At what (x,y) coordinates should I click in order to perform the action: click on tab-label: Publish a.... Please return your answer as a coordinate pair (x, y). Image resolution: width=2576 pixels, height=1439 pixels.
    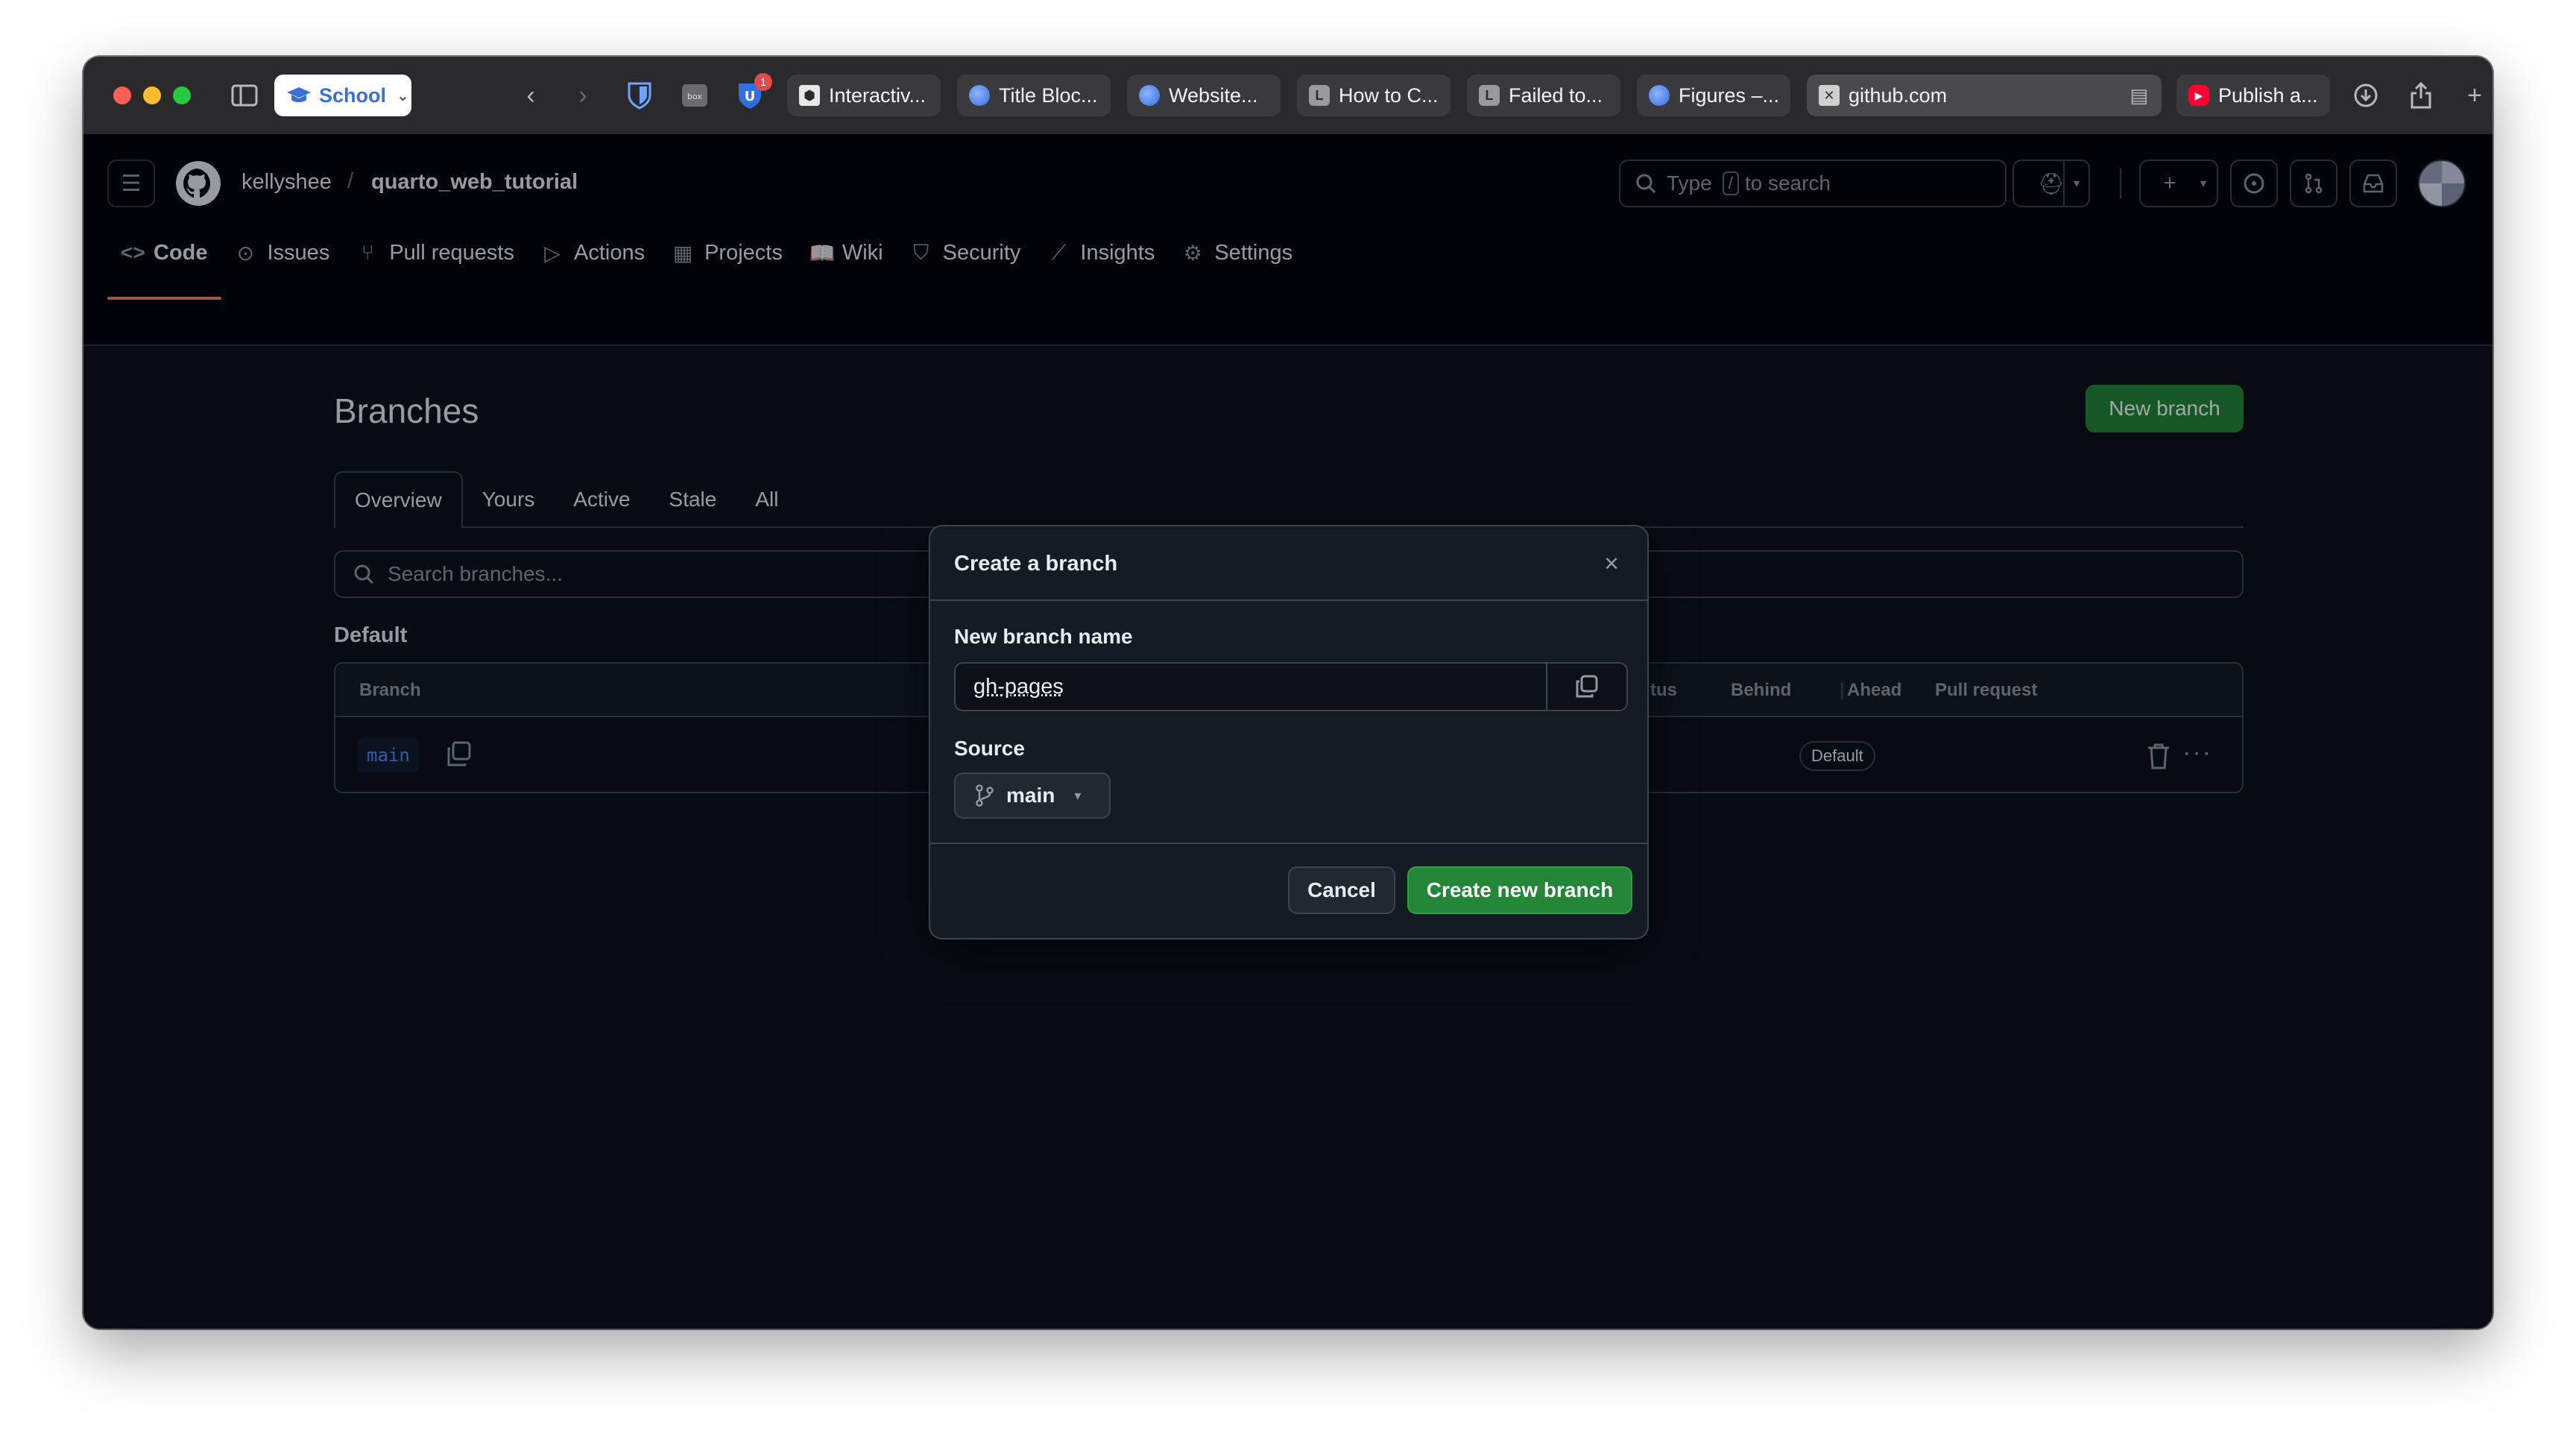
    Looking at the image, I should click on (2268, 95).